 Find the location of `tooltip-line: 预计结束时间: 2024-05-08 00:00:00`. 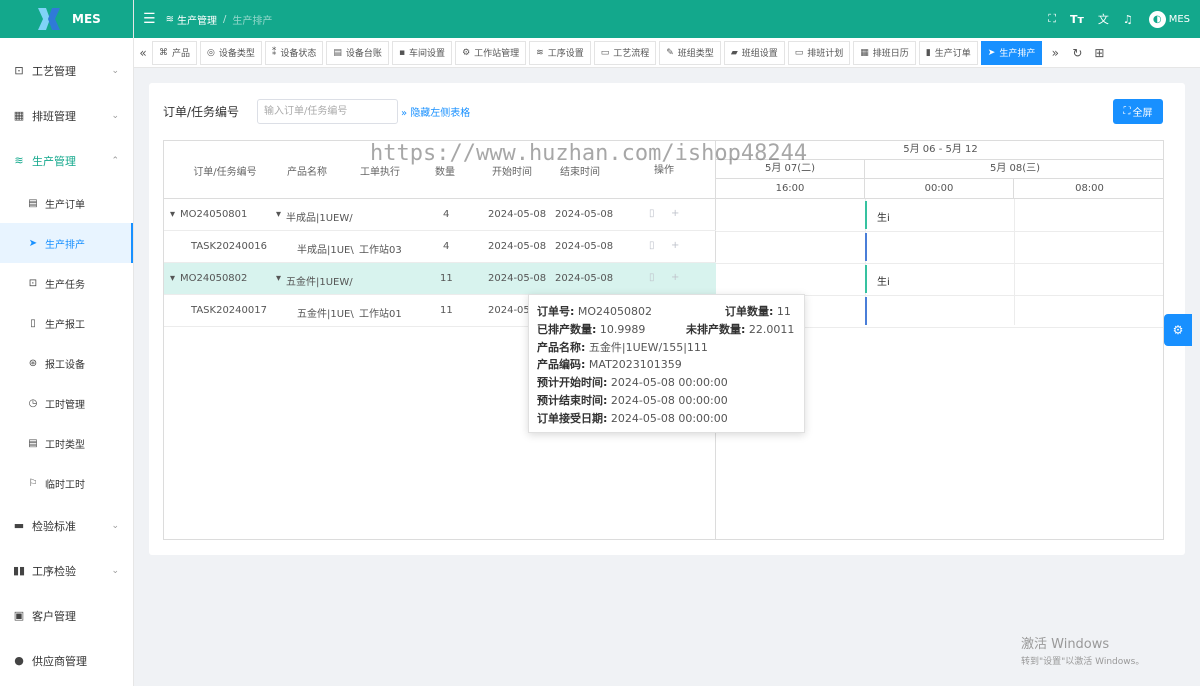

tooltip-line: 预计结束时间: 2024-05-08 00:00:00 is located at coordinates (666, 401).